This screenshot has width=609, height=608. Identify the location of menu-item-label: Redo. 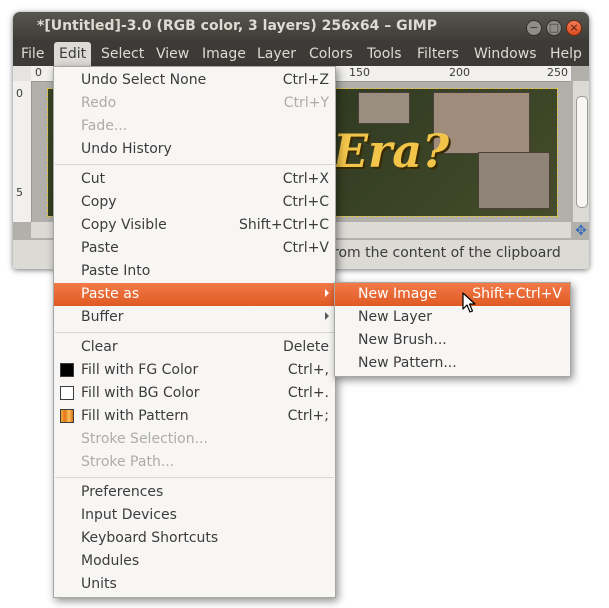
(99, 103).